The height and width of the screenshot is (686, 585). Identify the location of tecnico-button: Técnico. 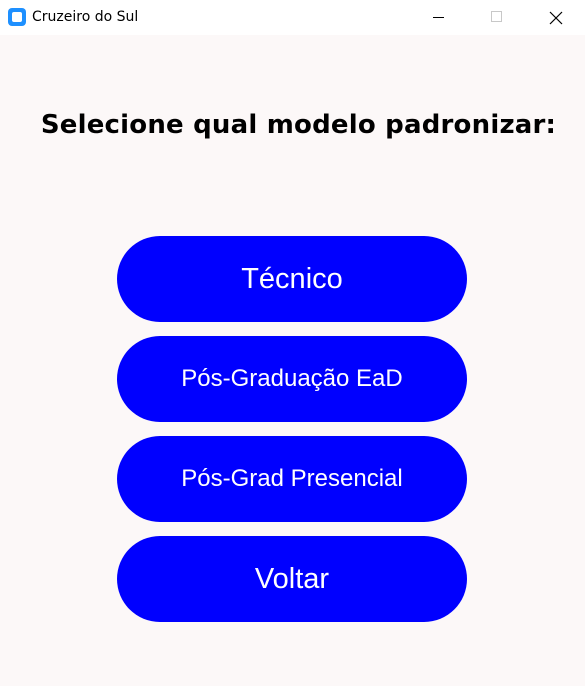
(292, 279).